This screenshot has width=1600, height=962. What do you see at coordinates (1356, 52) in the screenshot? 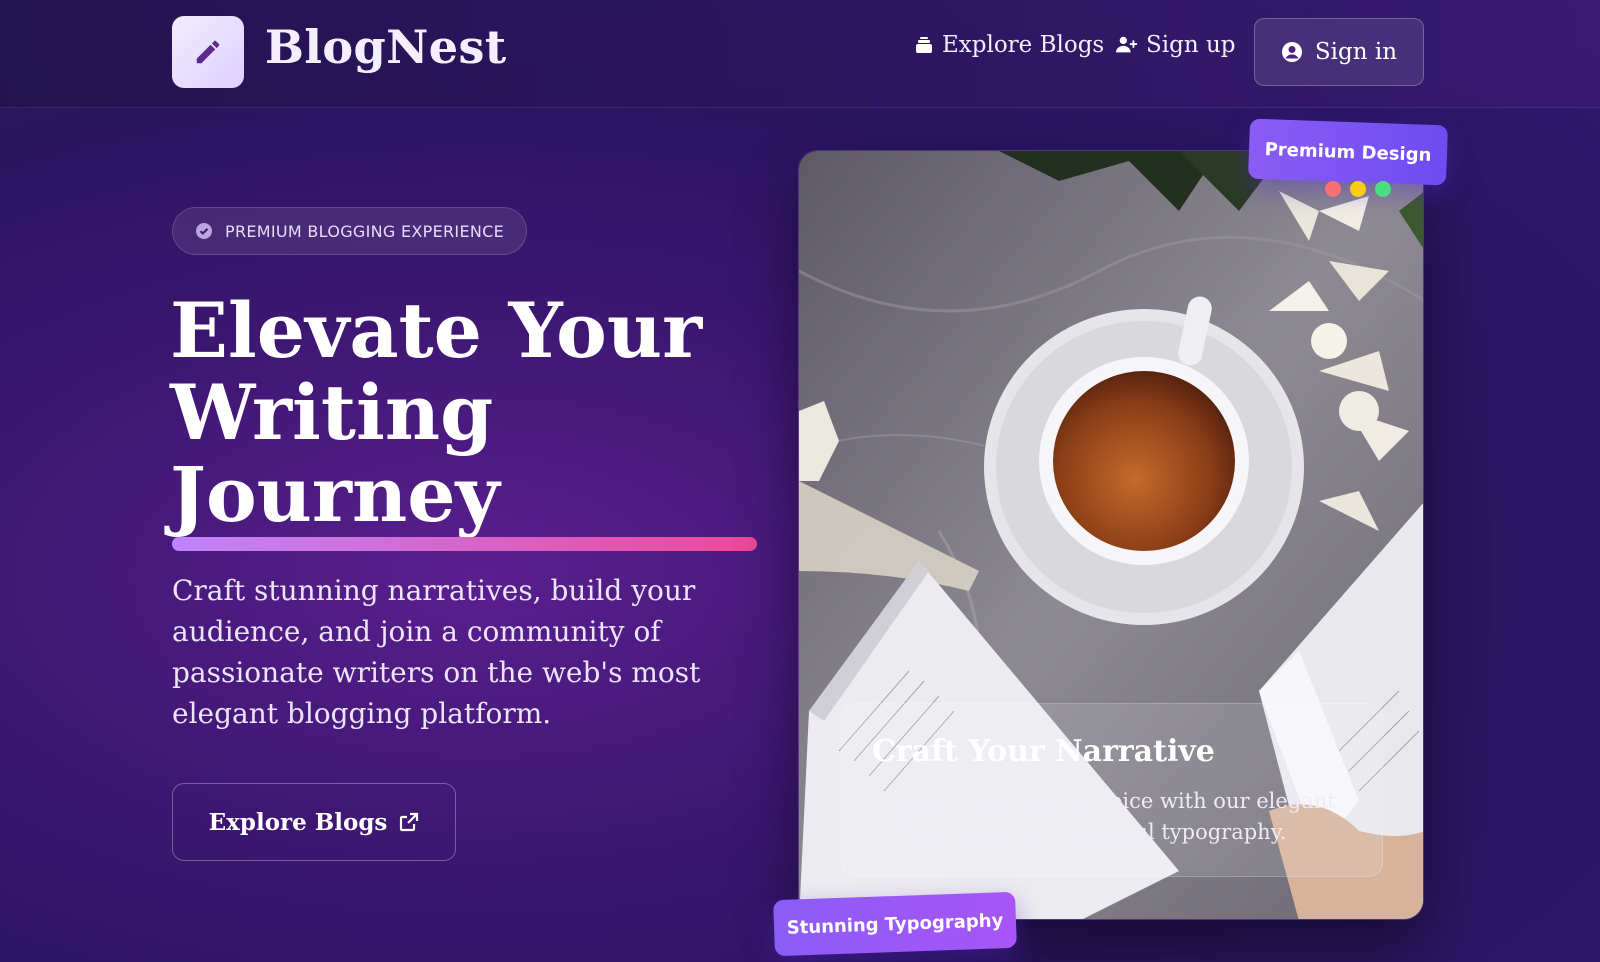
I see `sign-in-label: Sign in` at bounding box center [1356, 52].